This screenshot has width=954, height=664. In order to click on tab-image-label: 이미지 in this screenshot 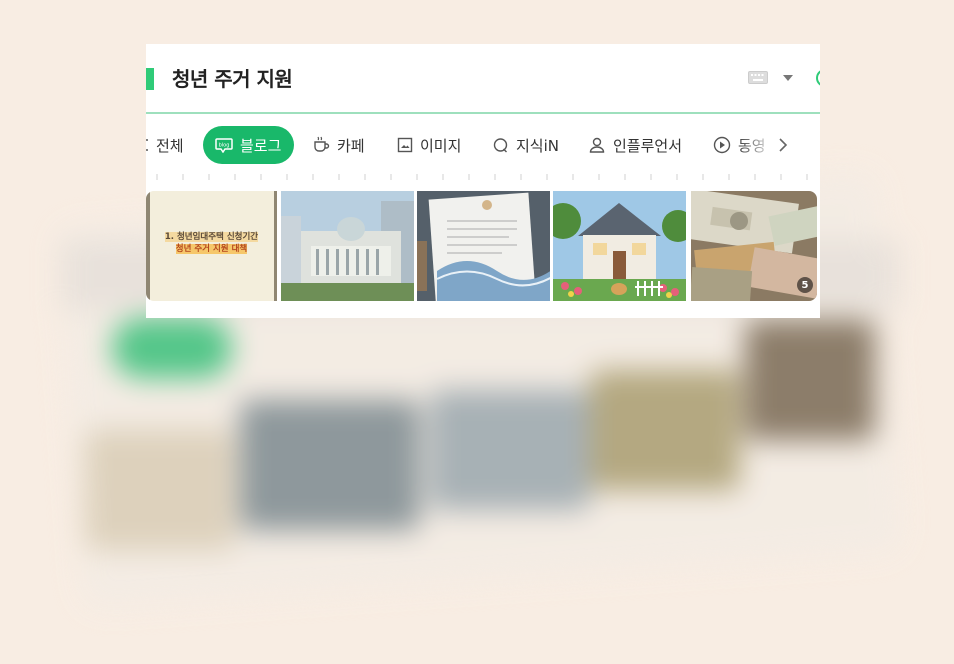, I will do `click(441, 145)`.